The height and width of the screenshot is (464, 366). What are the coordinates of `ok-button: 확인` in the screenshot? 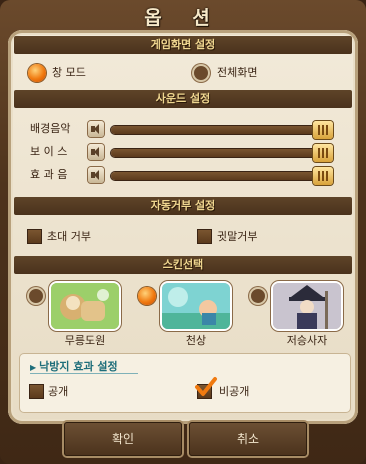 It's located at (123, 439).